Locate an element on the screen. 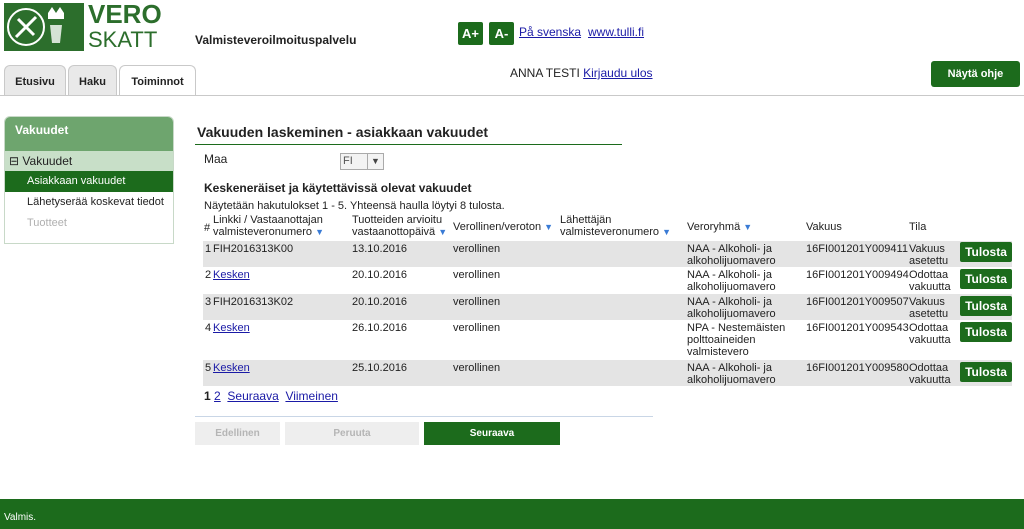 The width and height of the screenshot is (1024, 529). row-number: 5 is located at coordinates (208, 368).